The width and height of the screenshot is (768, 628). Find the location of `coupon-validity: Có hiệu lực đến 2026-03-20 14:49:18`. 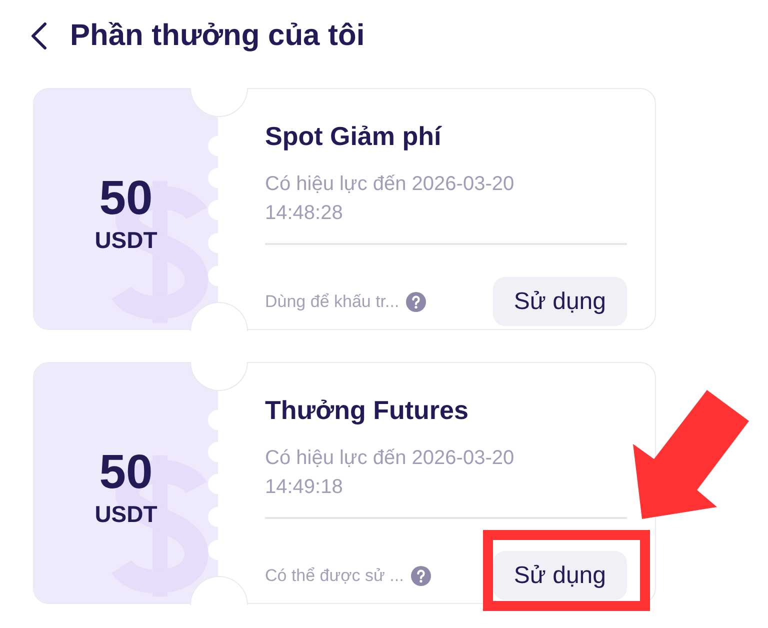

coupon-validity: Có hiệu lực đến 2026-03-20 14:49:18 is located at coordinates (390, 473).